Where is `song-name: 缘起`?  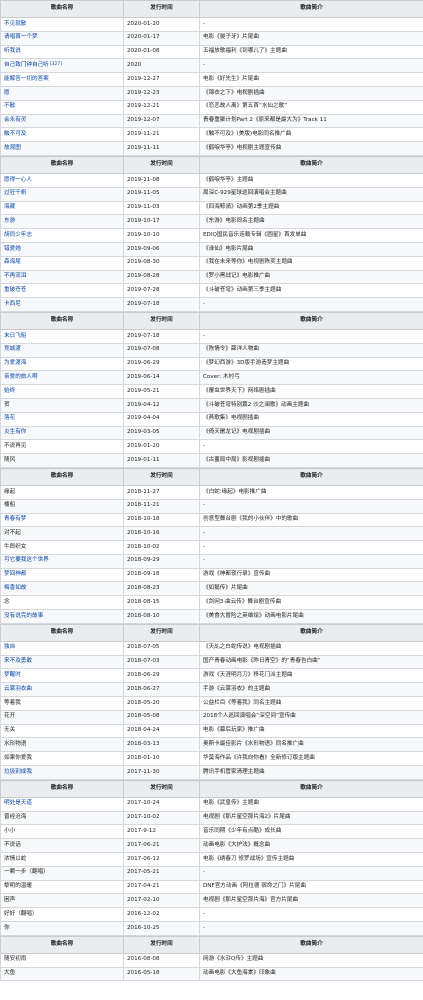 song-name: 缘起 is located at coordinates (10, 491).